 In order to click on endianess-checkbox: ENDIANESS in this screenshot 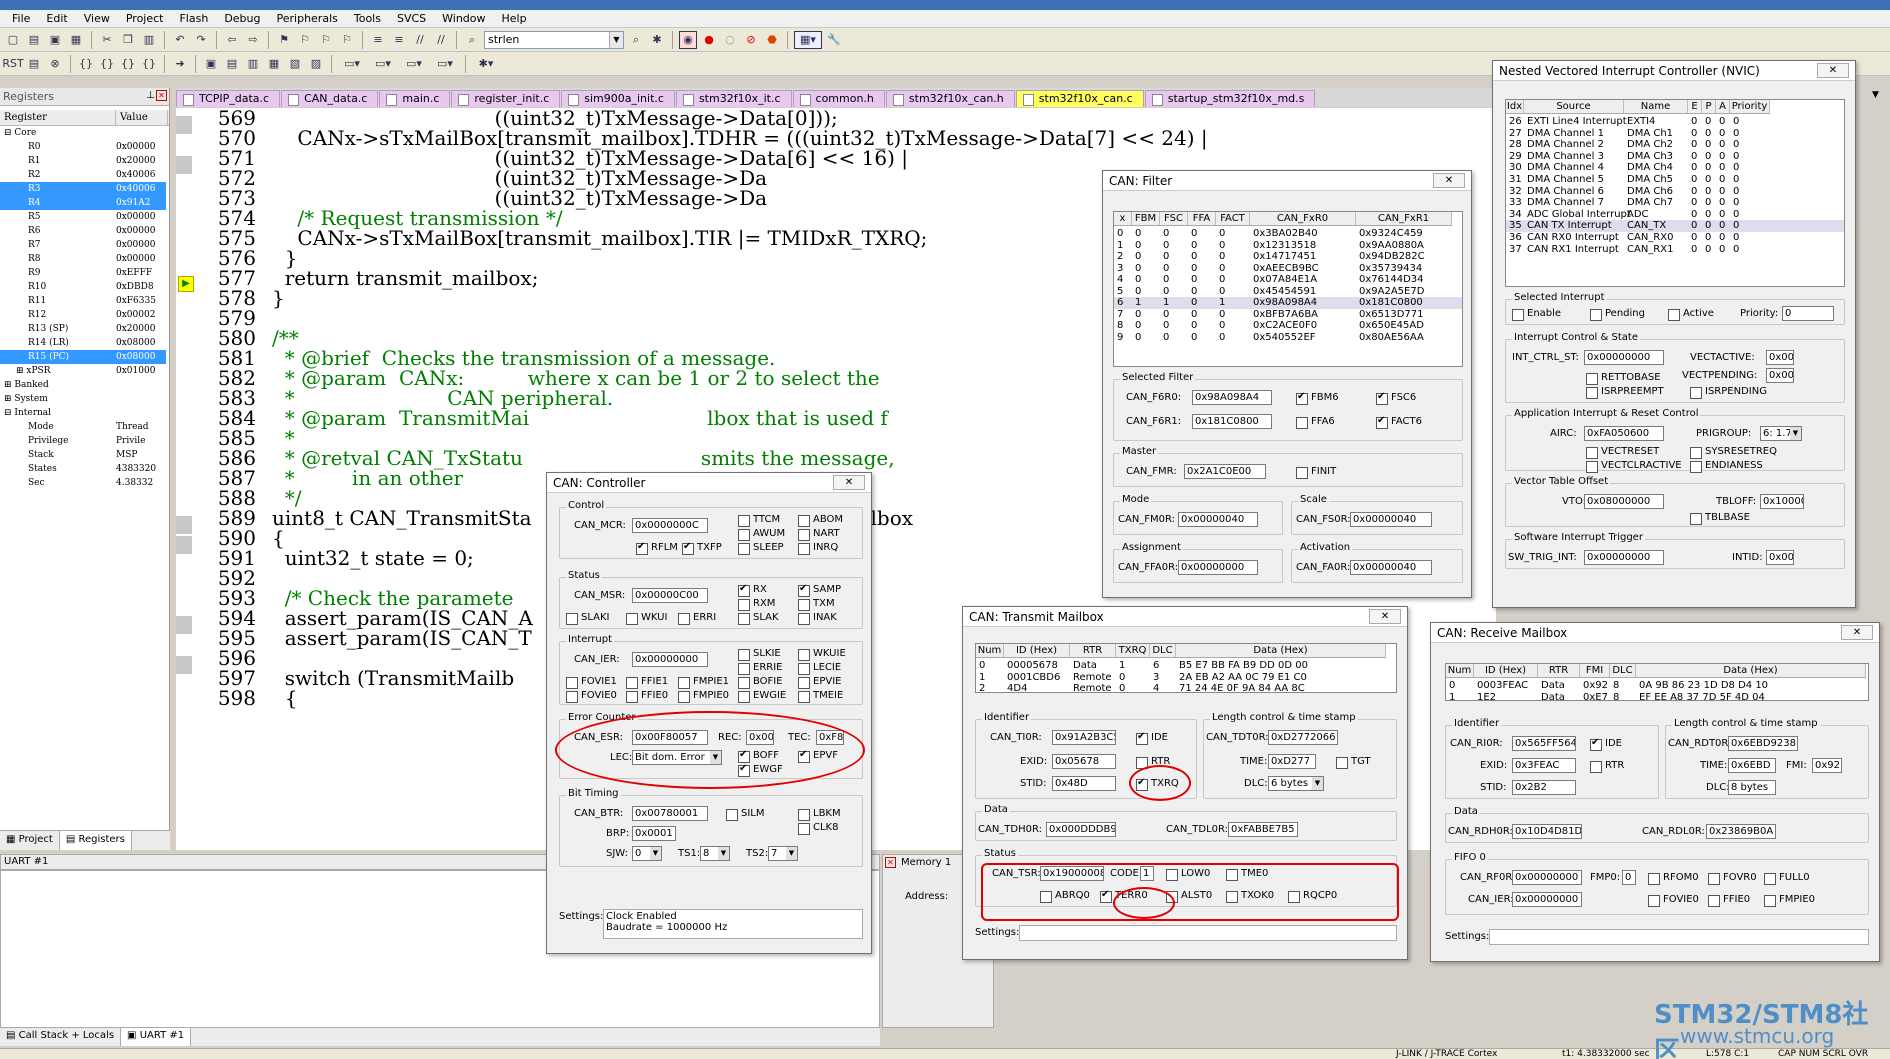, I will do `click(1726, 466)`.